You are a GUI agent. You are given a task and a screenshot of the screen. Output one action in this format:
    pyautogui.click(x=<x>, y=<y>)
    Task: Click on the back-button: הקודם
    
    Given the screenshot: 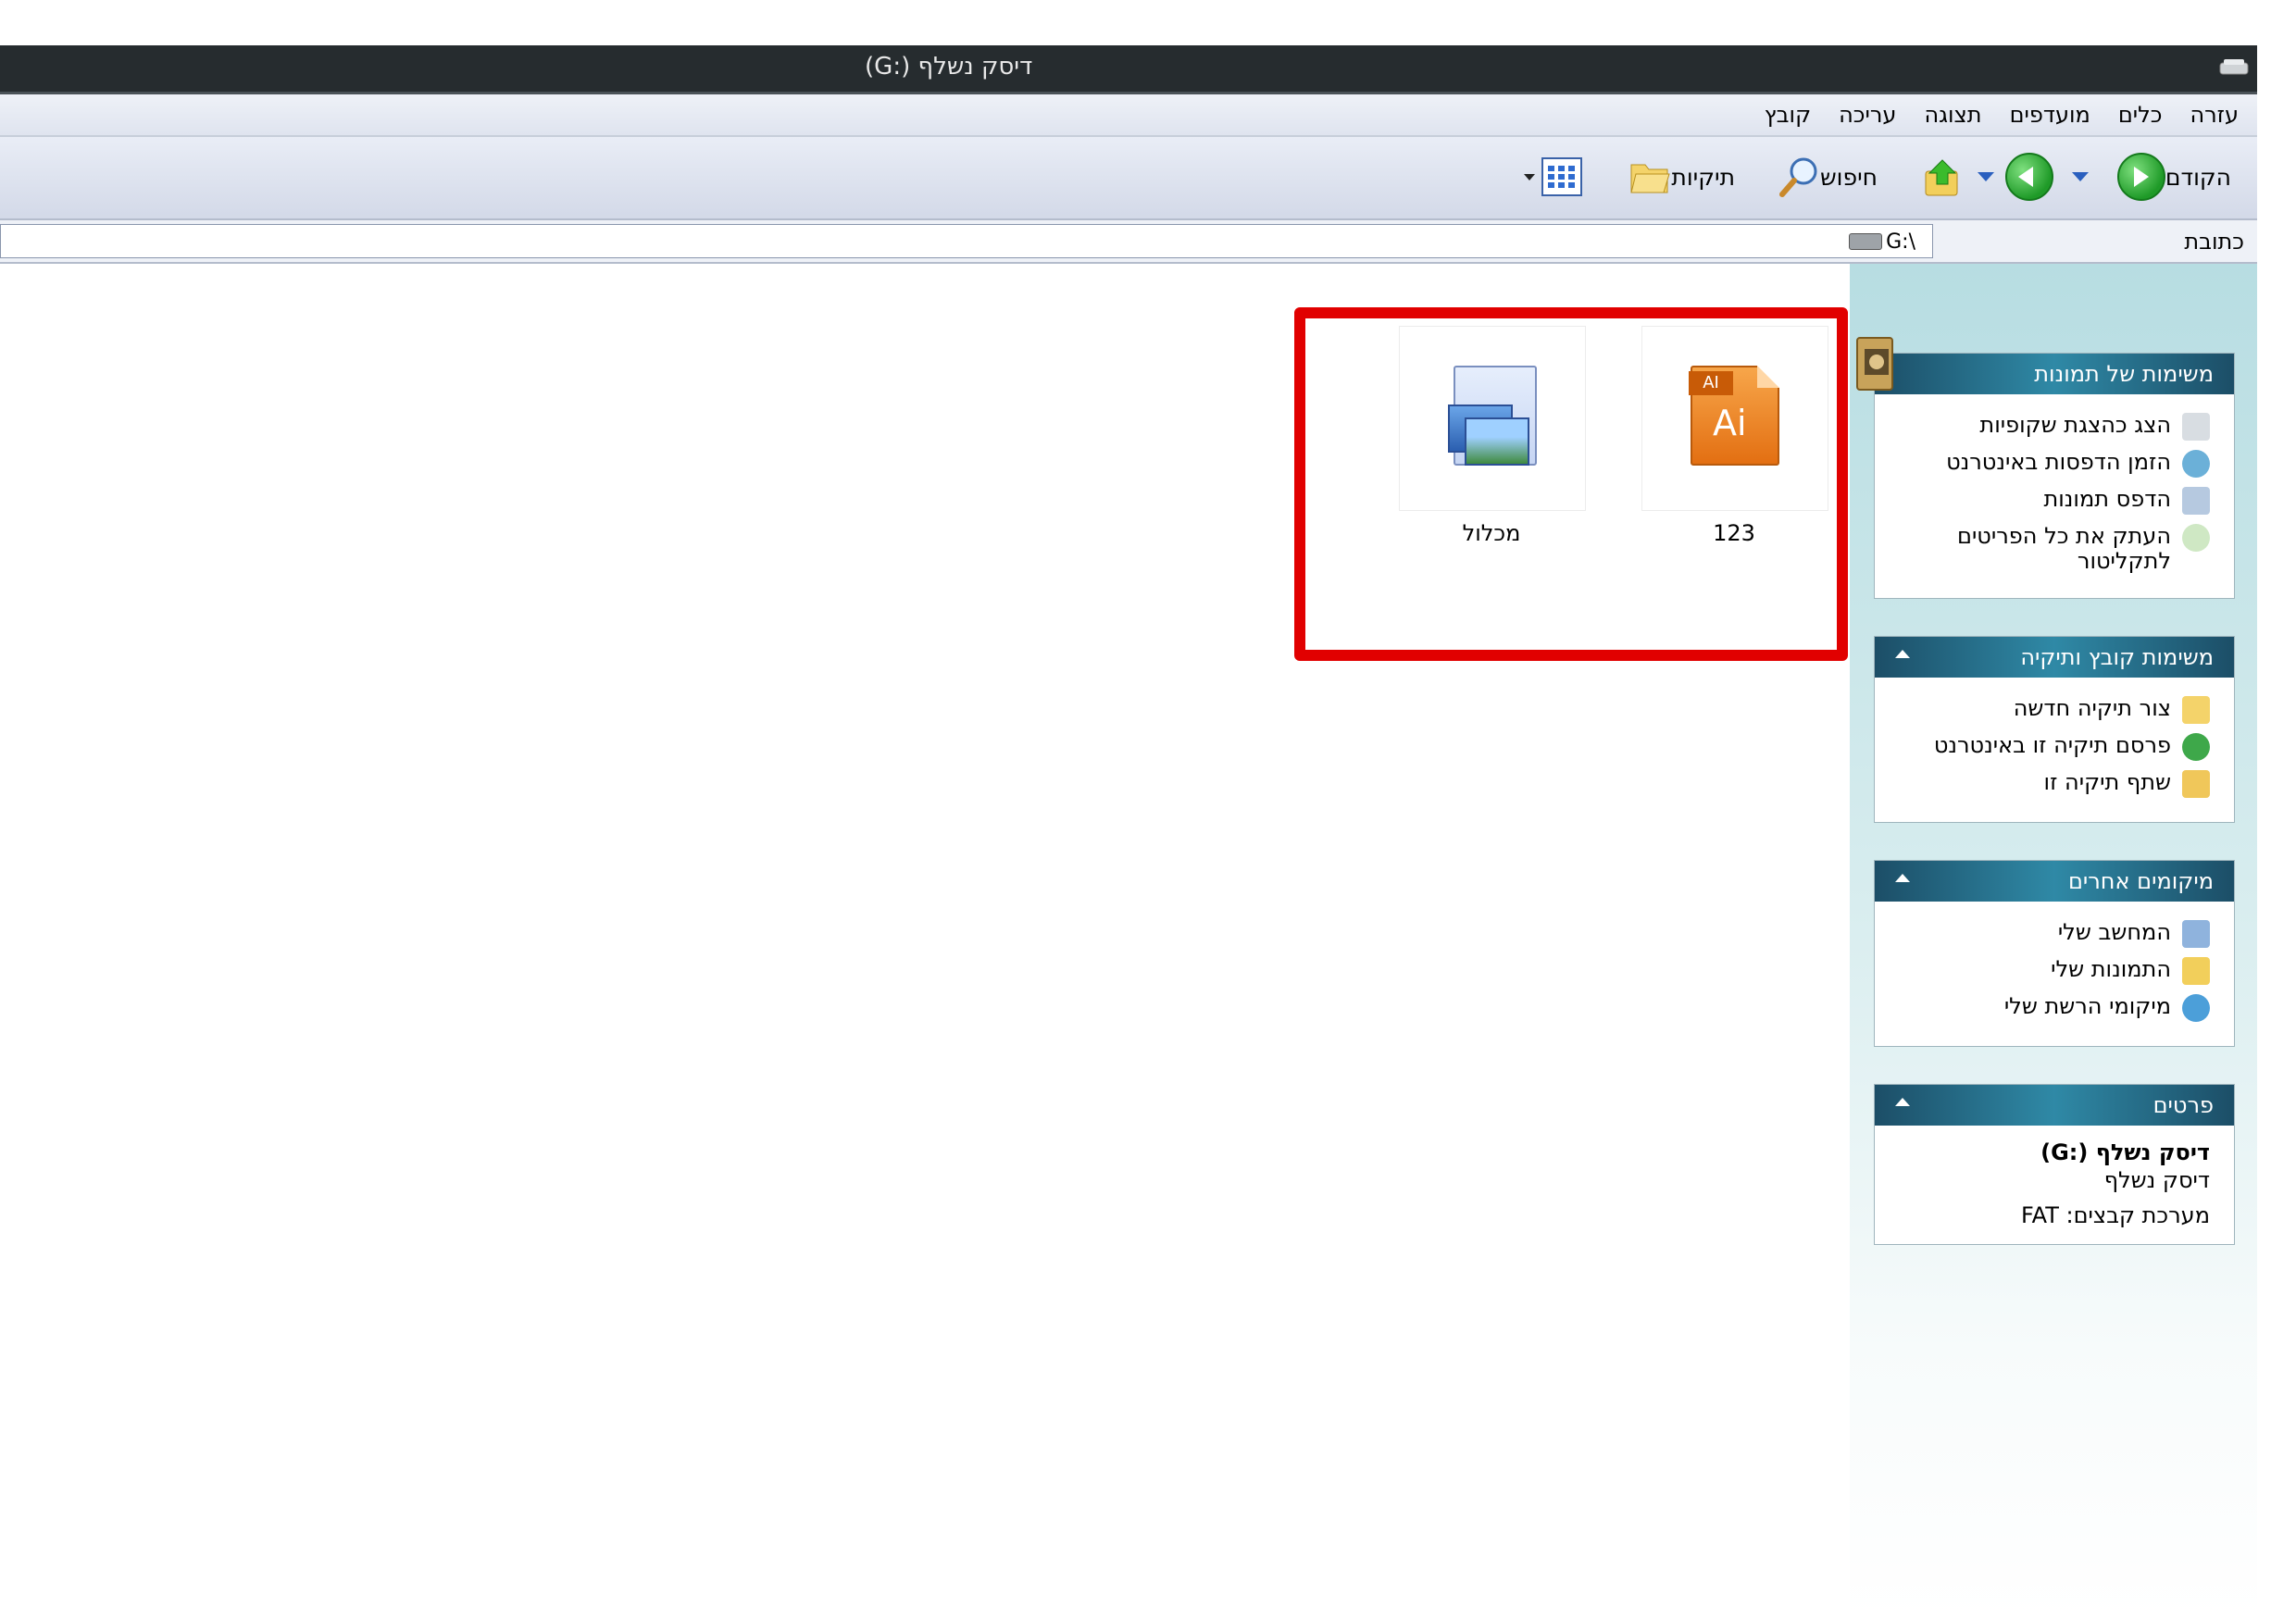 What is the action you would take?
    pyautogui.click(x=2178, y=177)
    